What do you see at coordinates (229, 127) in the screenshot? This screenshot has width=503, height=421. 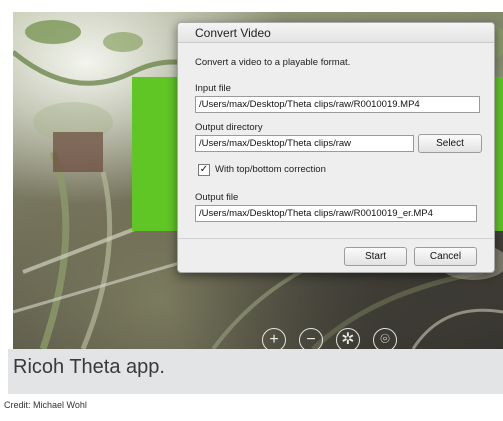 I see `output-directory-label: Output directory` at bounding box center [229, 127].